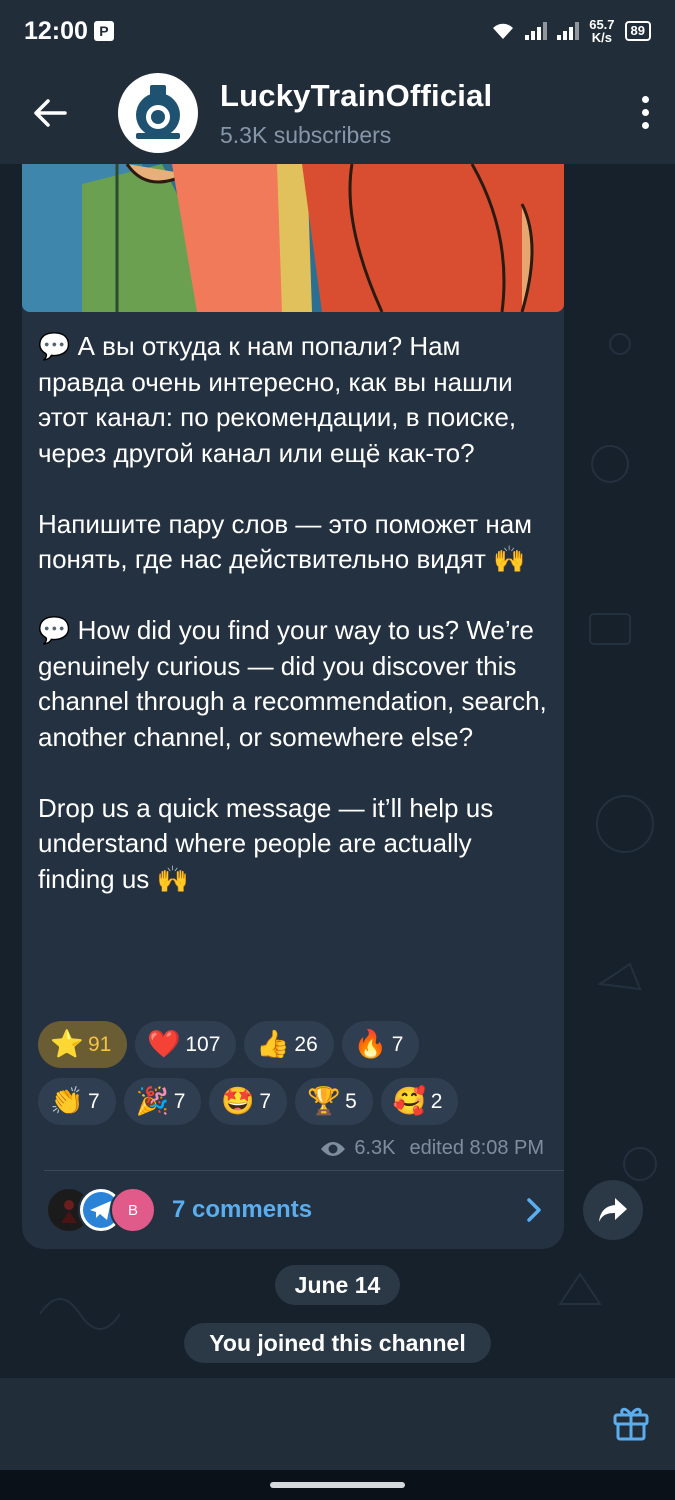 This screenshot has width=675, height=1500. I want to click on reaction-clap: 👏 7, so click(77, 1101).